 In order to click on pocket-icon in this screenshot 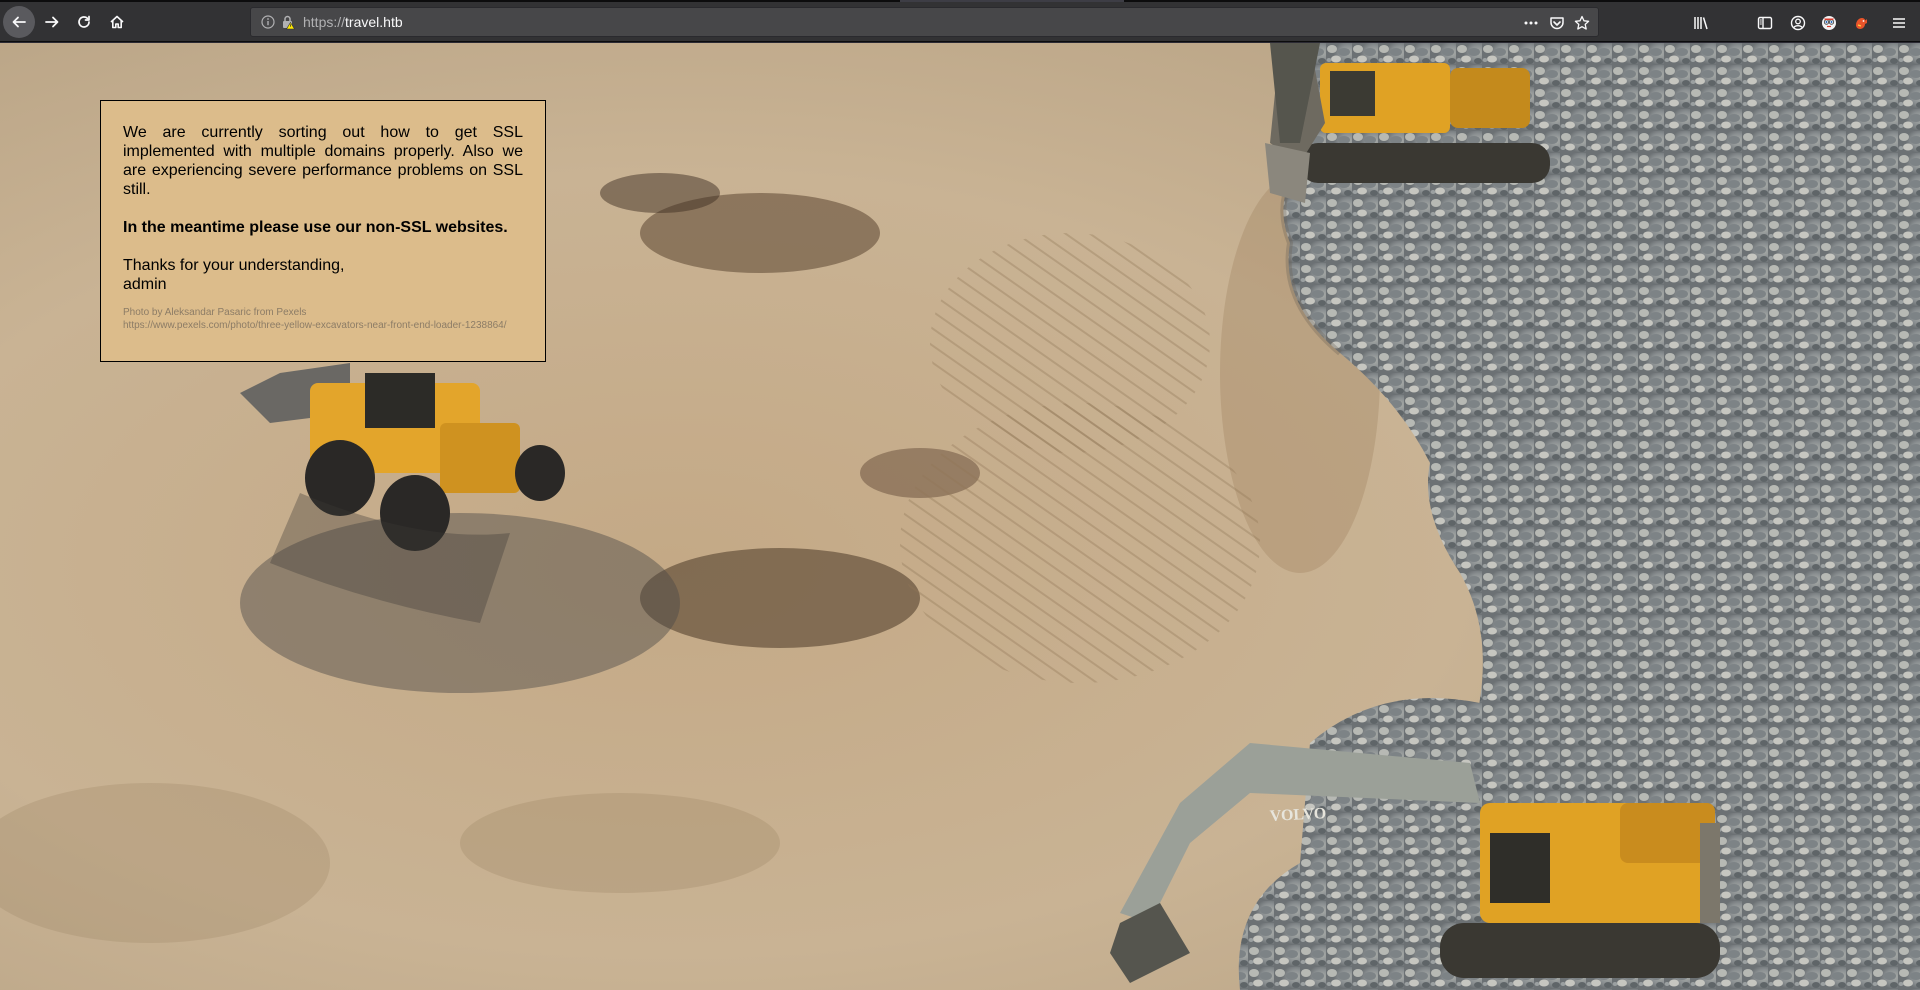, I will do `click(1557, 23)`.